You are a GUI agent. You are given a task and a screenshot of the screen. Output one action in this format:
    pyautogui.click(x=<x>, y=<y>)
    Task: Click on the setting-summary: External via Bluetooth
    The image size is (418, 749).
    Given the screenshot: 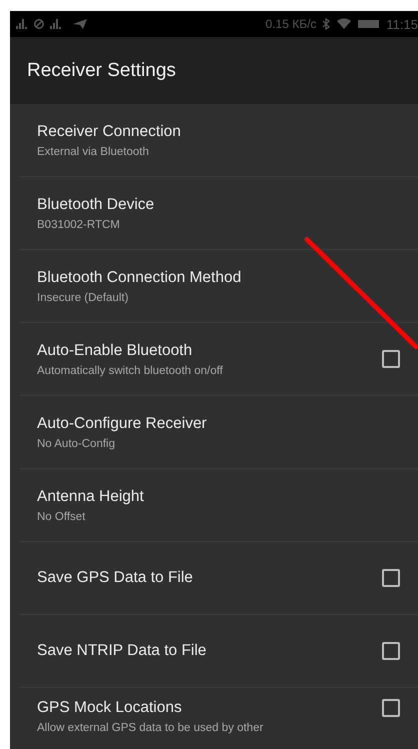 What is the action you would take?
    pyautogui.click(x=93, y=152)
    